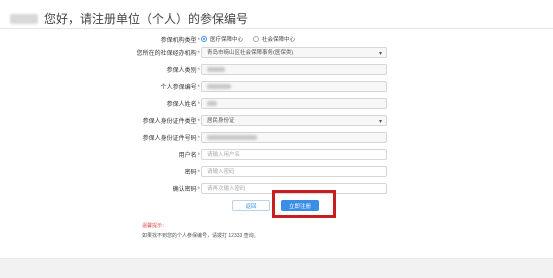  What do you see at coordinates (204, 39) in the screenshot?
I see `radio-selected-icon` at bounding box center [204, 39].